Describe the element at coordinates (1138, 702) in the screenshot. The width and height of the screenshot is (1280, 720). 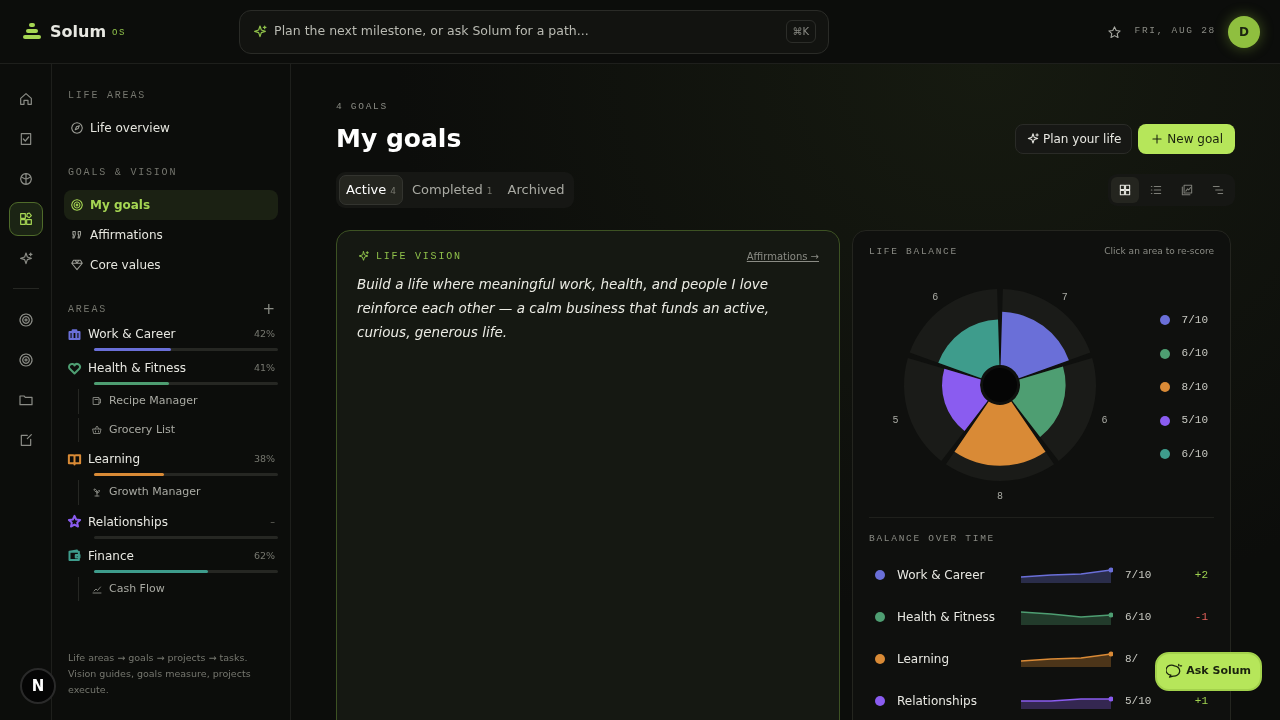
I see `area-score: 5/10` at that location.